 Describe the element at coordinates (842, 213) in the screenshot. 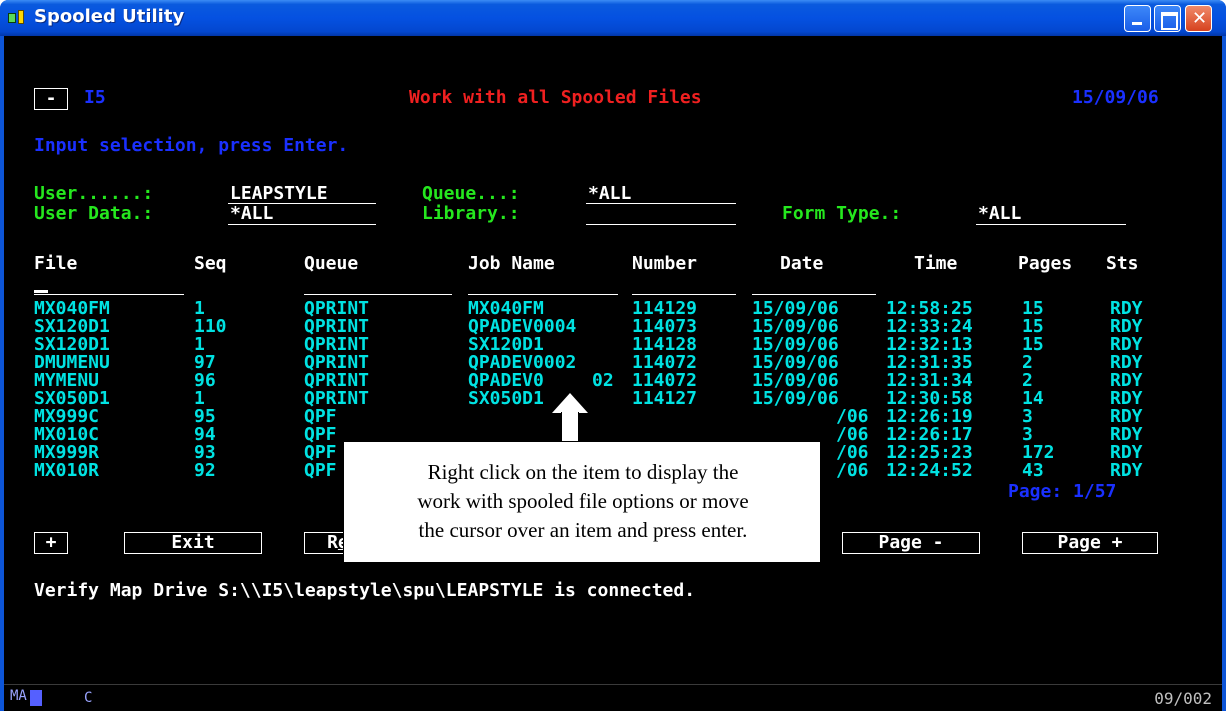

I see `form-type-label: Form Type.:` at that location.